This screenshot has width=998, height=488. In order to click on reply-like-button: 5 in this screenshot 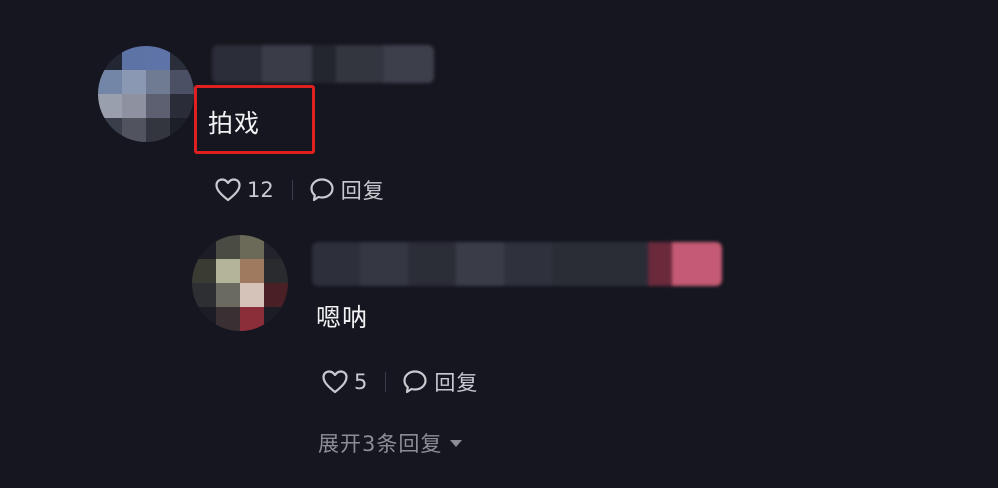, I will do `click(344, 382)`.